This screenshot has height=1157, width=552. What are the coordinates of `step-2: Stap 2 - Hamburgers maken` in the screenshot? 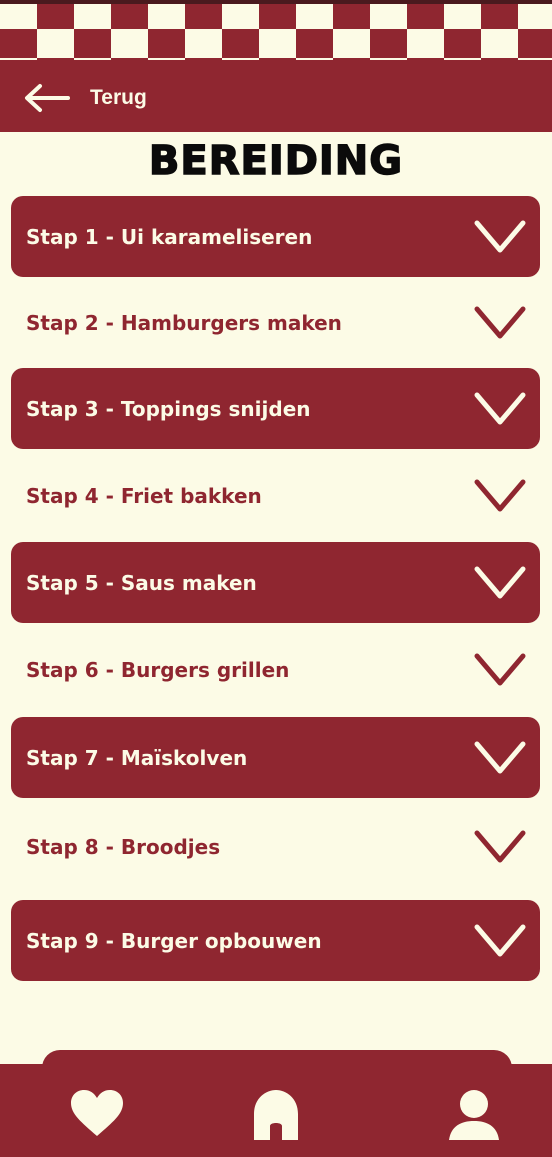 It's located at (275, 322).